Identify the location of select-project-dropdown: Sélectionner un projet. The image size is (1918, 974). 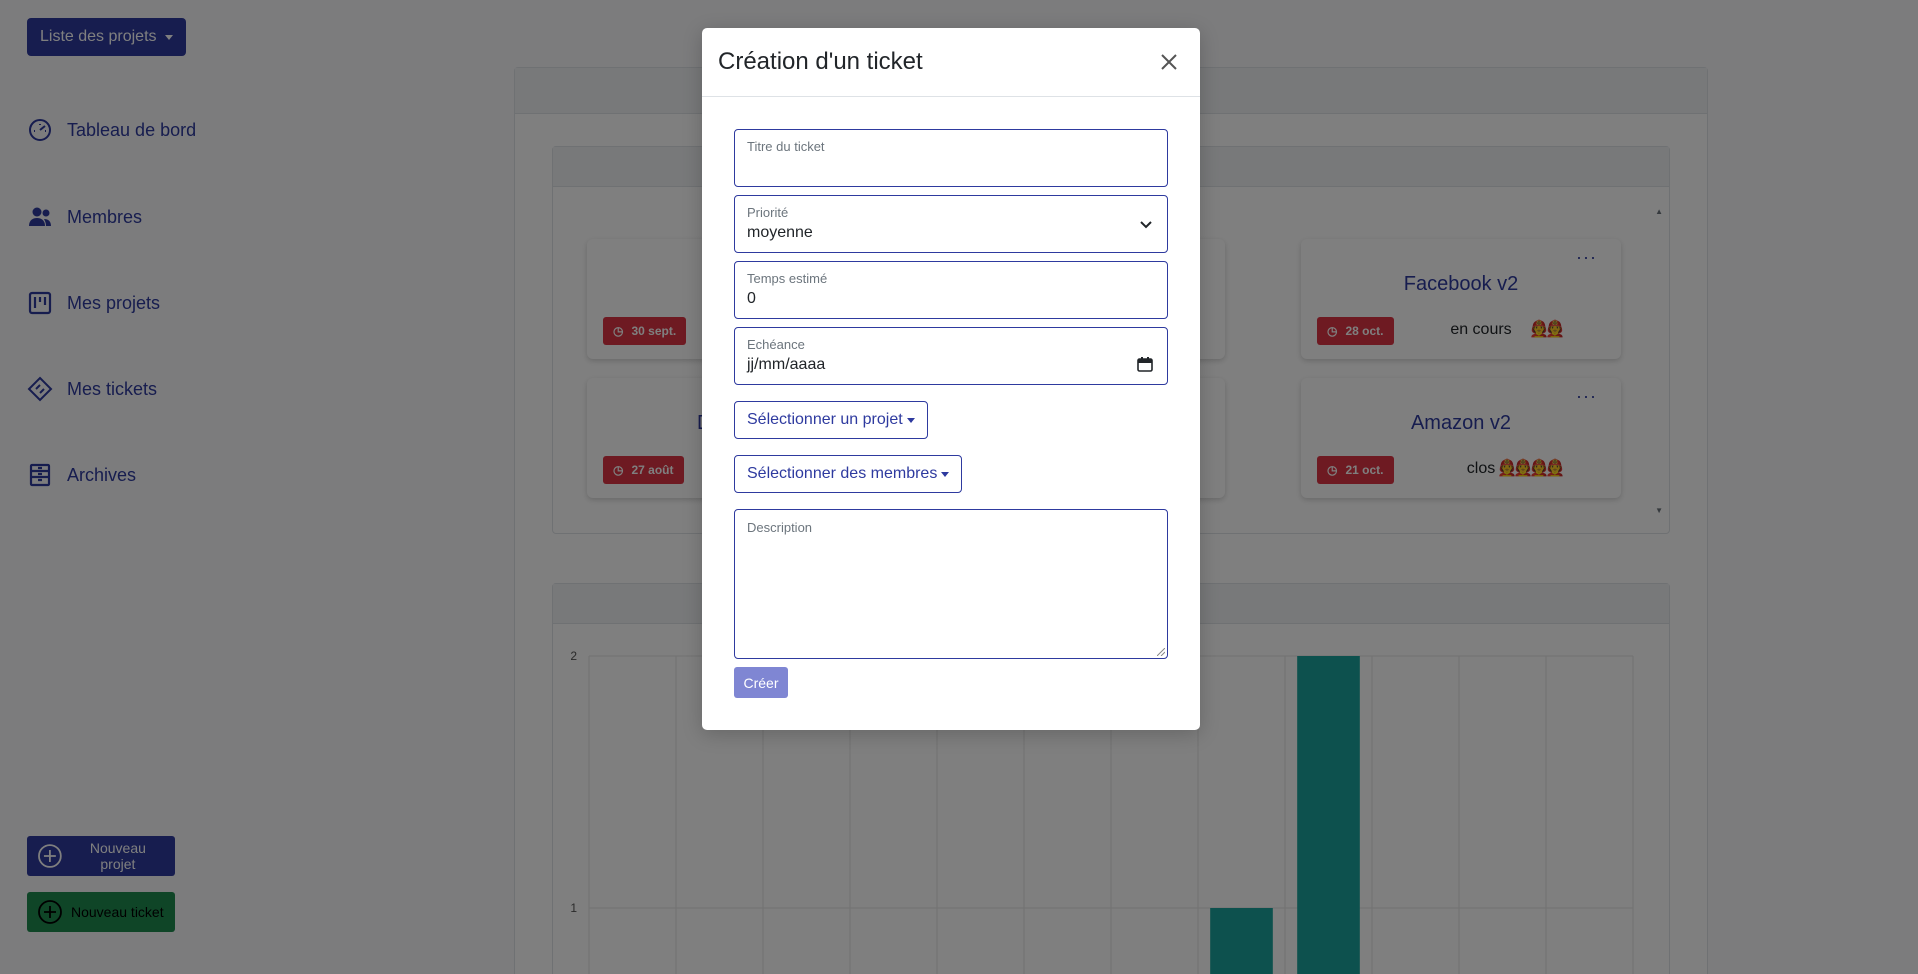
(831, 420).